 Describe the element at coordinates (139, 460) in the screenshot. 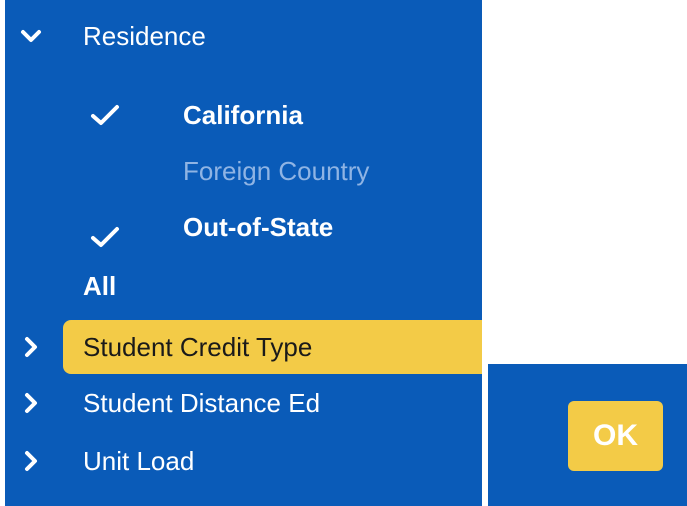

I see `filter-group-label: Unit Load` at that location.